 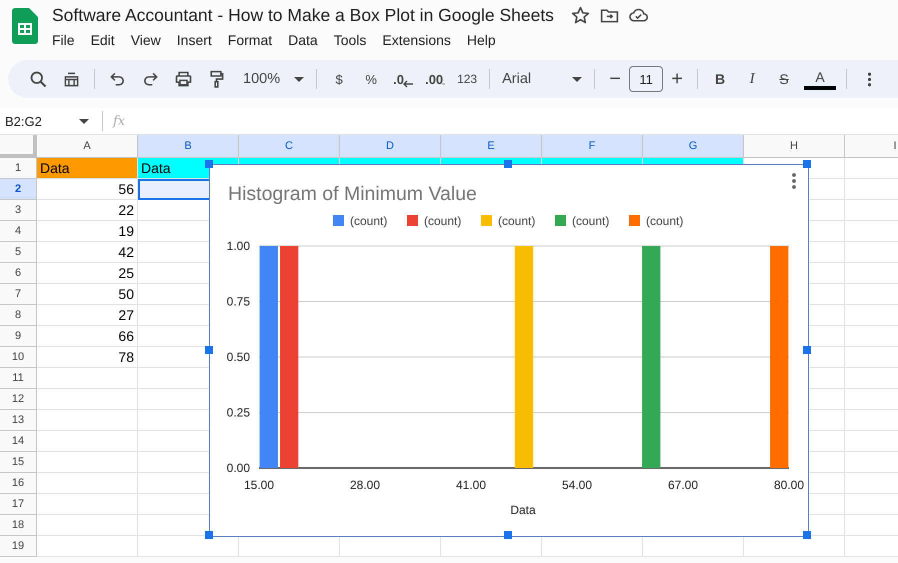 What do you see at coordinates (365, 485) in the screenshot?
I see `x-axis-label: 28.00` at bounding box center [365, 485].